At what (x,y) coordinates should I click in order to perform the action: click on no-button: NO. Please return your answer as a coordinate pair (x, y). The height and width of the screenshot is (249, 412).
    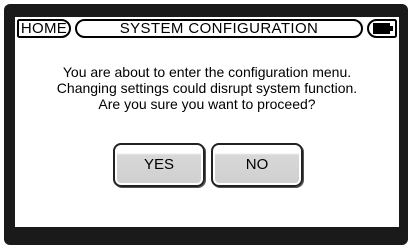
    Looking at the image, I should click on (257, 165).